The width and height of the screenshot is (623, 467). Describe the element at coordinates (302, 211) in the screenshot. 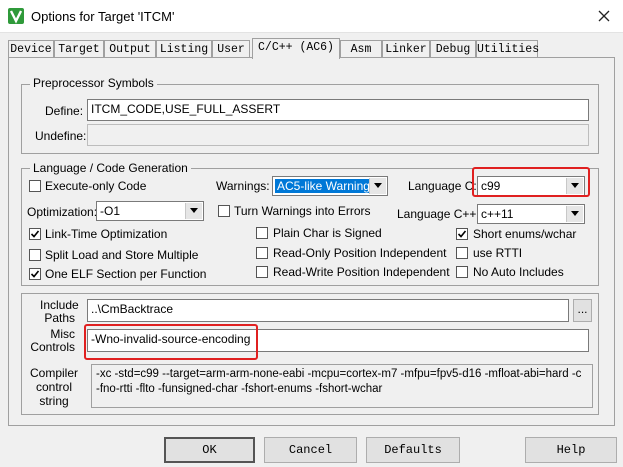

I see `turn-warnings-label: Turn Warnings into Errors` at that location.